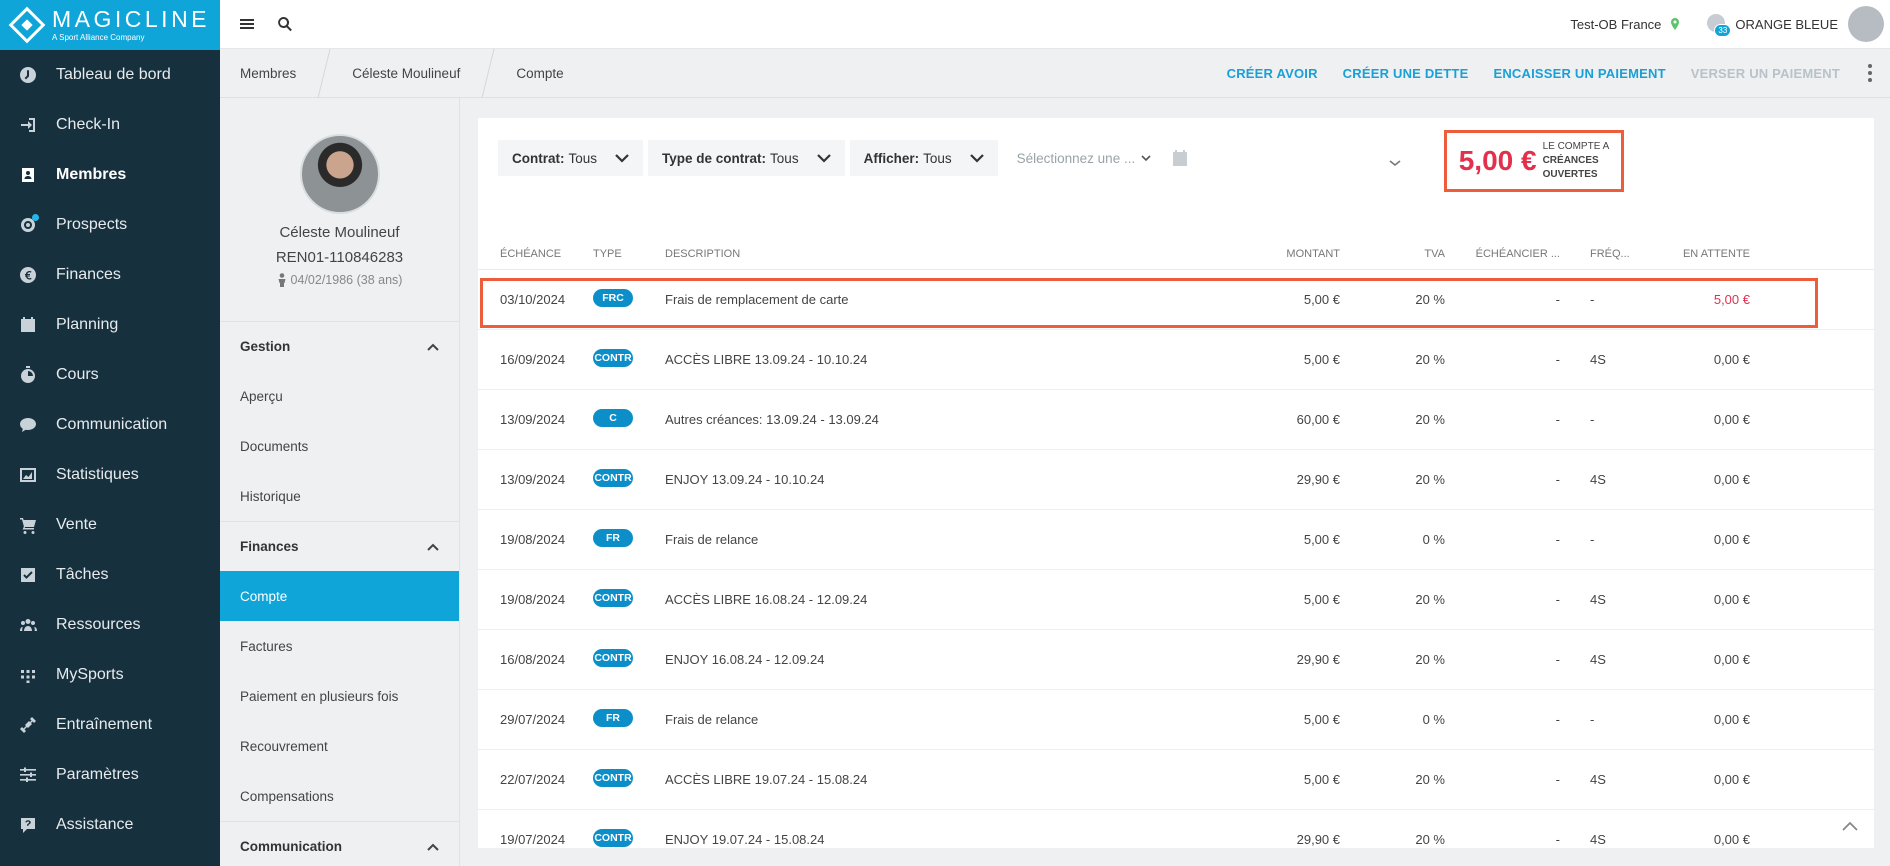 This screenshot has width=1890, height=866. What do you see at coordinates (110, 325) in the screenshot?
I see `sidebar-item-planning: Planning` at bounding box center [110, 325].